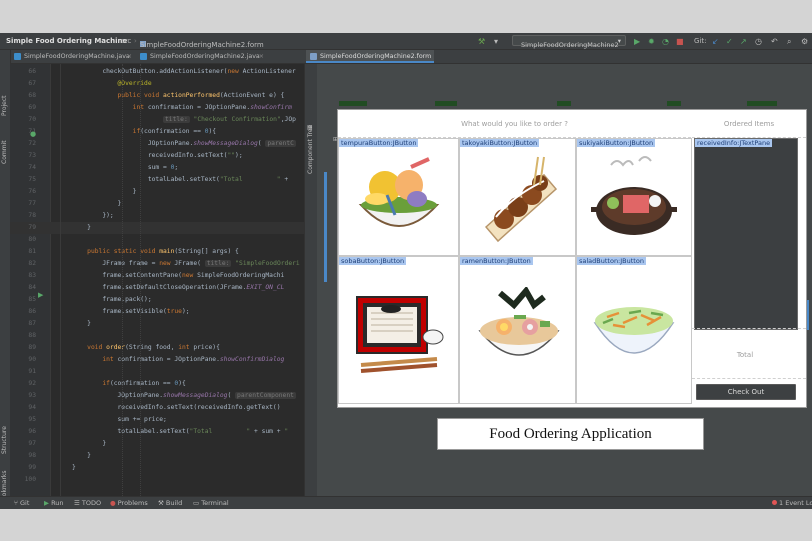 This screenshot has width=812, height=541. What do you see at coordinates (157, 240) in the screenshot?
I see `code-line: 80` at bounding box center [157, 240].